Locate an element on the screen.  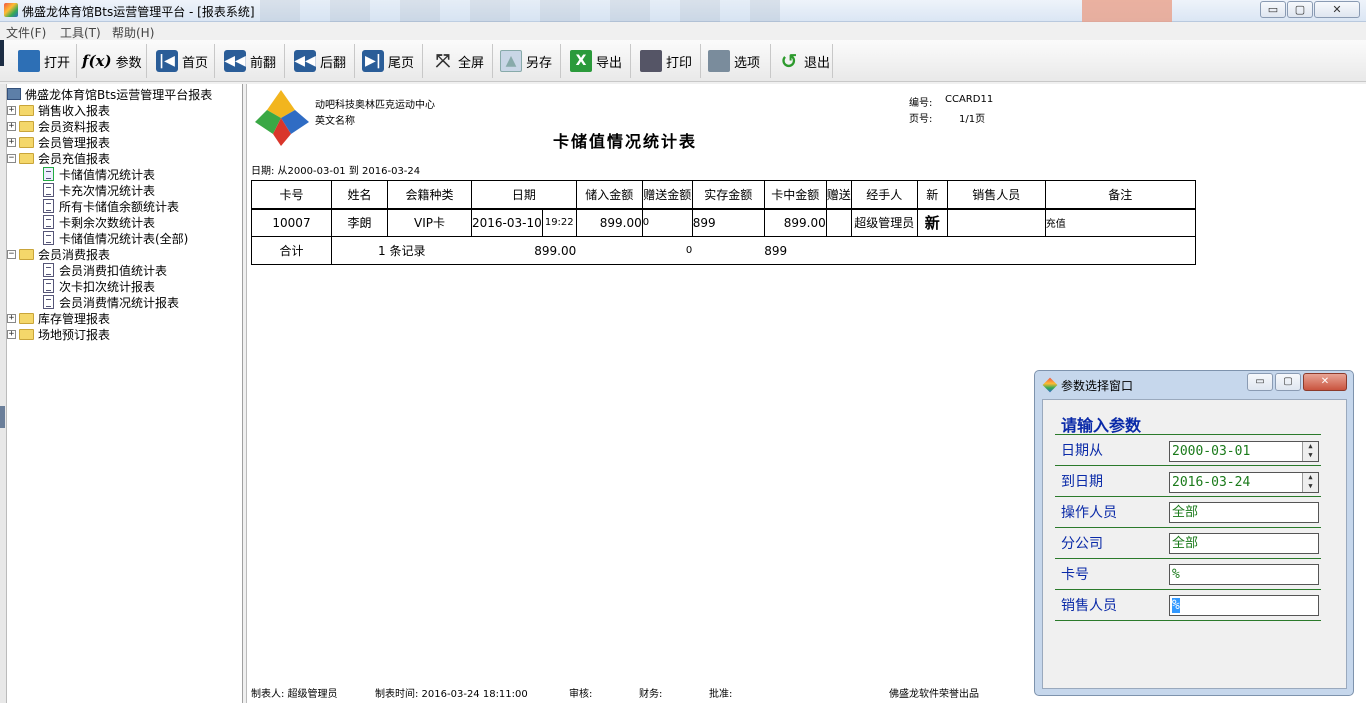
prev-page-button: ◀◀ 前翻 is located at coordinates (250, 61).